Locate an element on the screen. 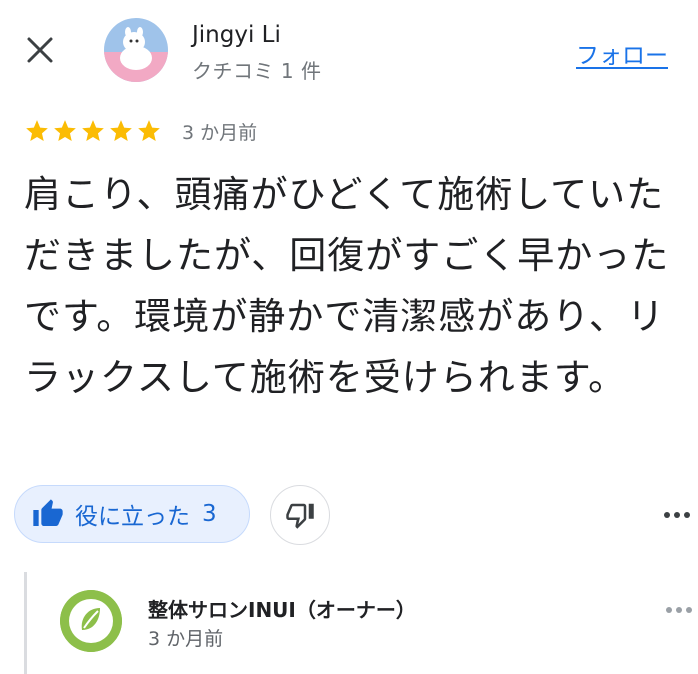 The width and height of the screenshot is (698, 674). author-avatar is located at coordinates (136, 50).